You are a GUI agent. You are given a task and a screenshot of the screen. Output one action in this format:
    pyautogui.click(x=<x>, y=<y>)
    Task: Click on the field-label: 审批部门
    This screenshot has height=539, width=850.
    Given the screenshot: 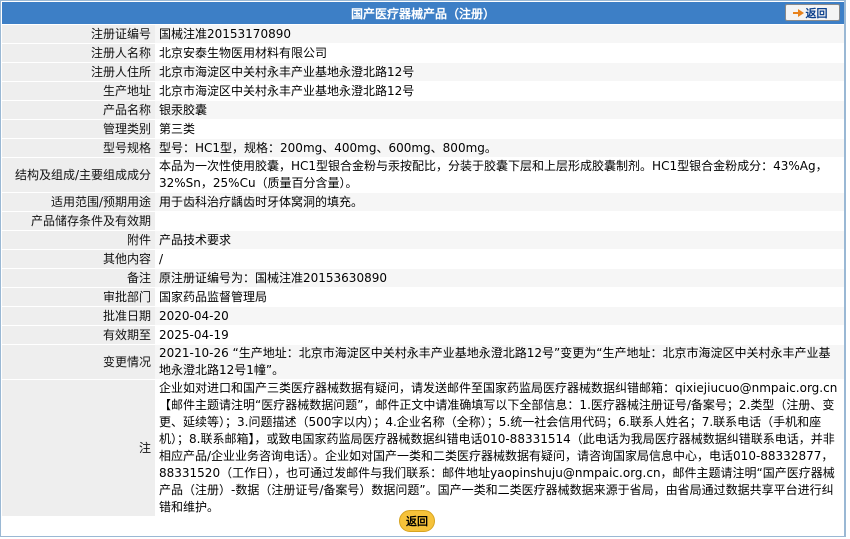 What is the action you would take?
    pyautogui.click(x=78, y=297)
    